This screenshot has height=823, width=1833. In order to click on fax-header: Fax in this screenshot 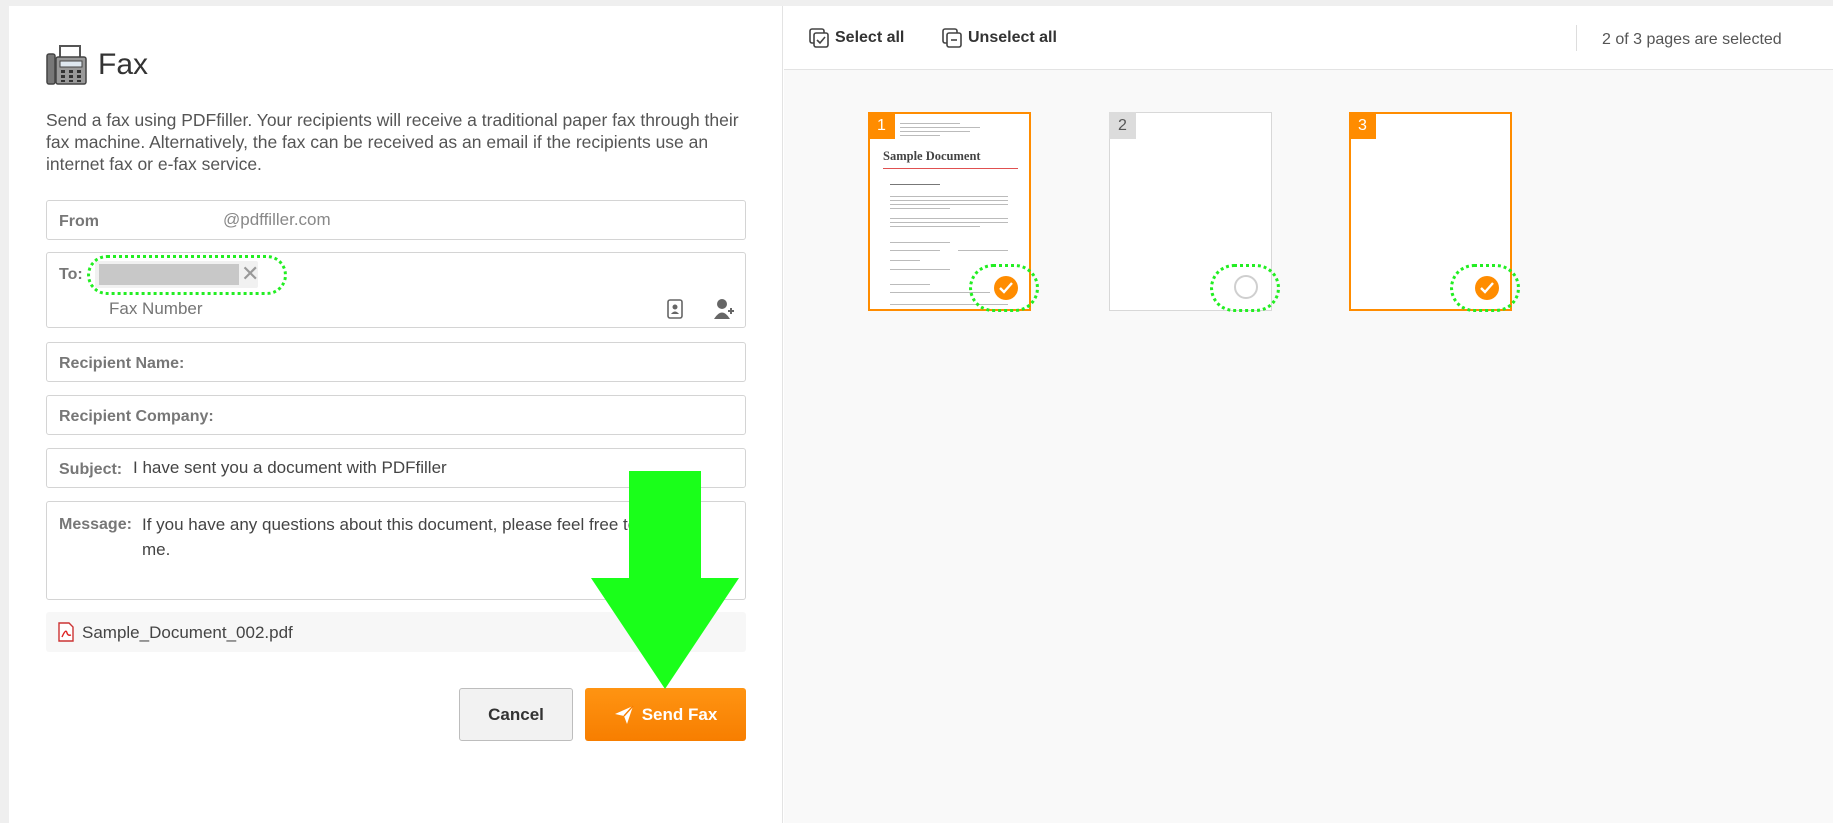, I will do `click(97, 65)`.